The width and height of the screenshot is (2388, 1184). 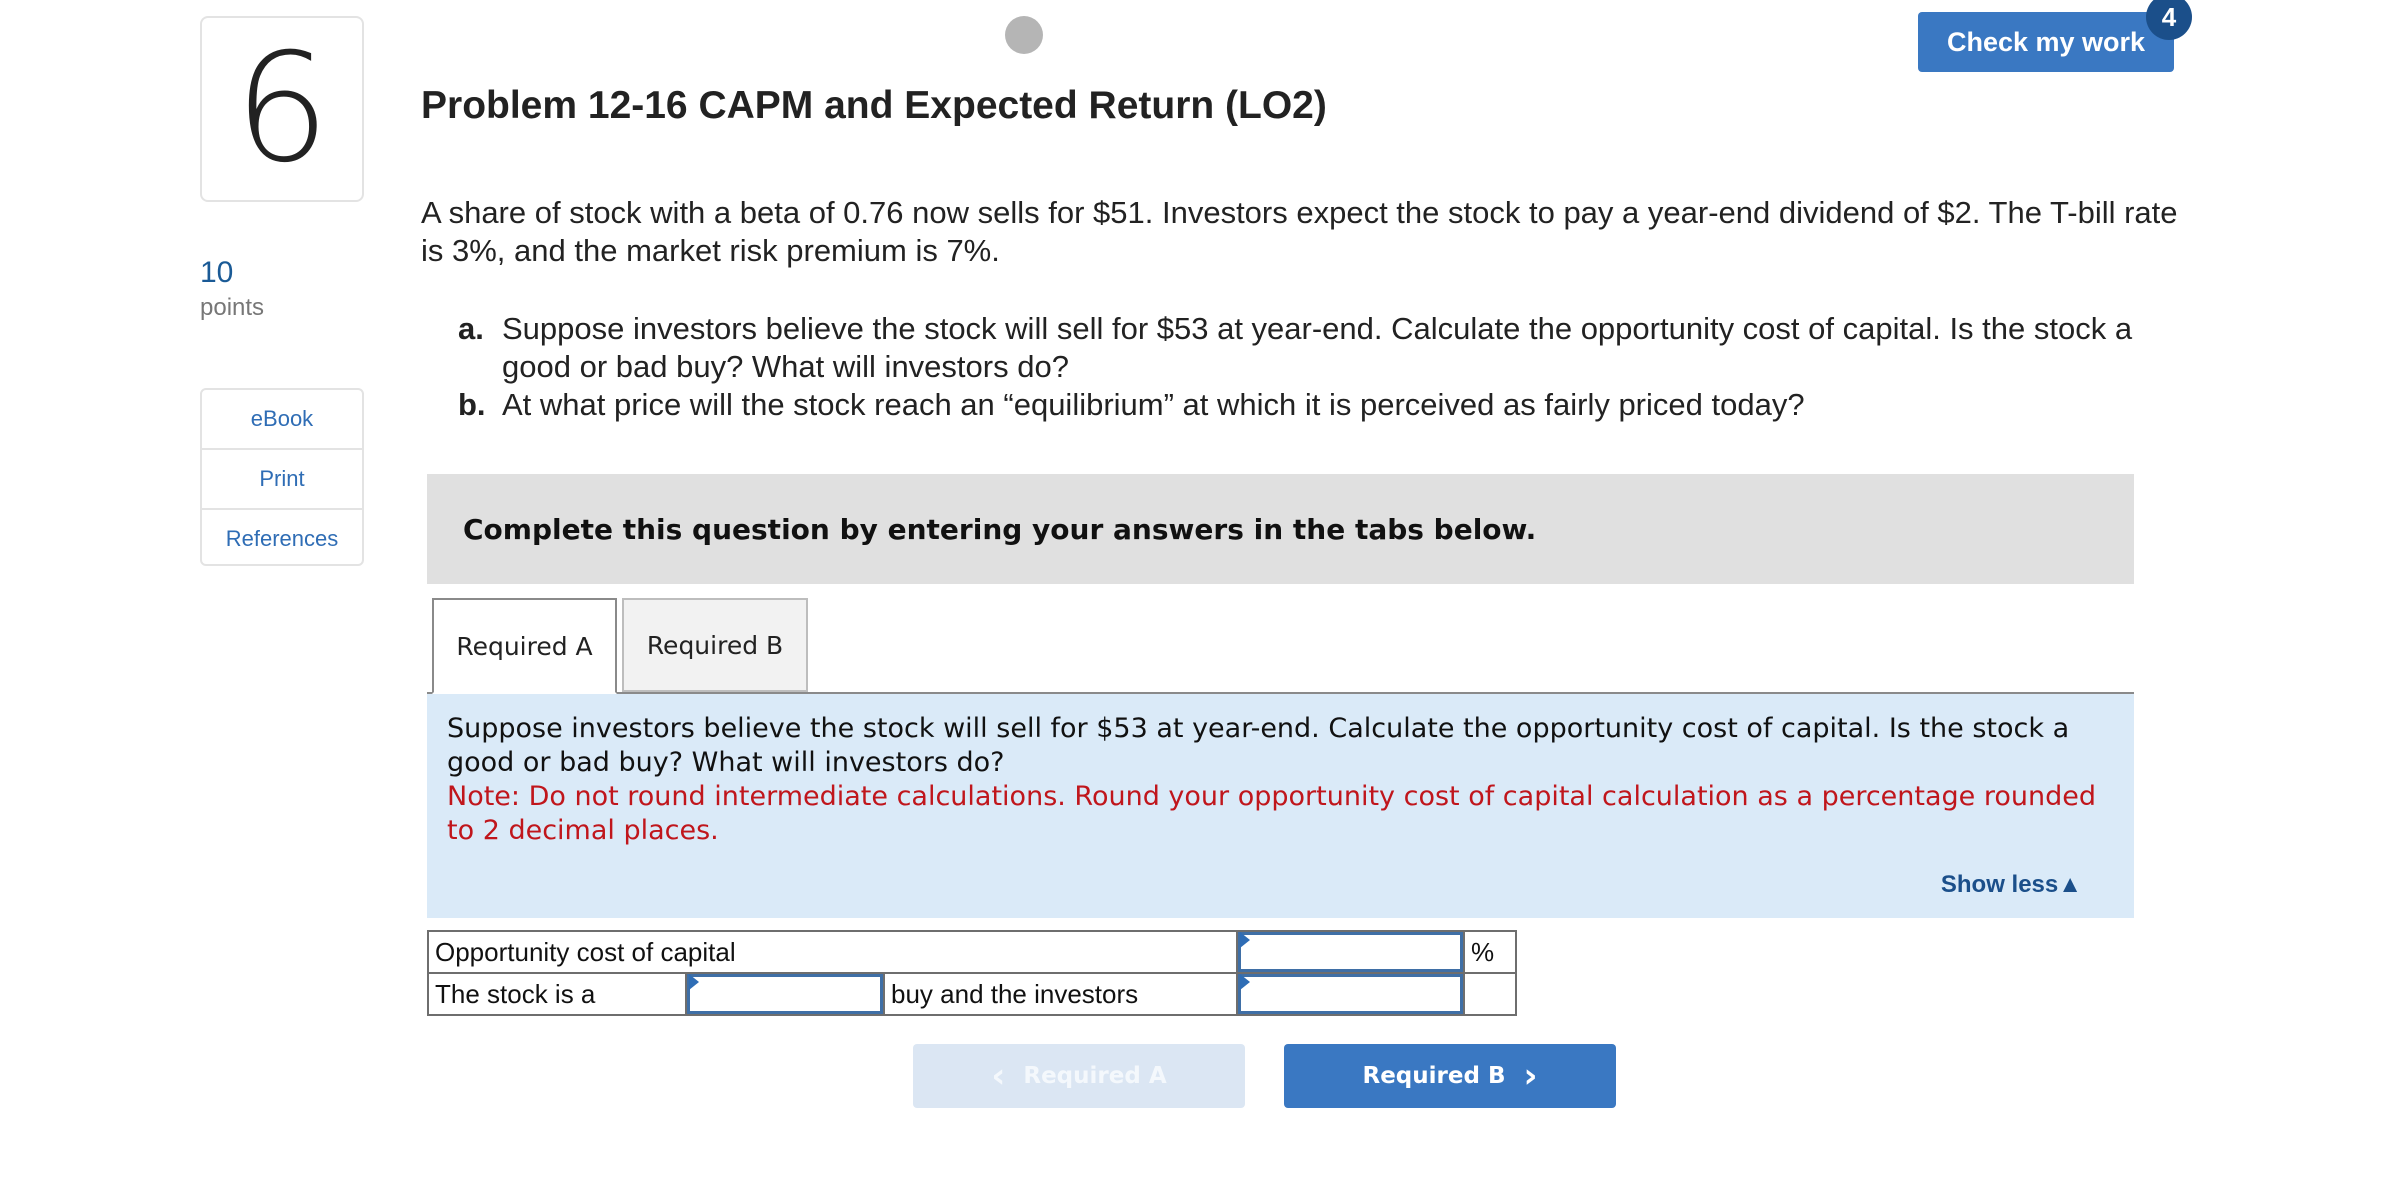 What do you see at coordinates (2070, 884) in the screenshot?
I see `triangle-up-icon: ▲` at bounding box center [2070, 884].